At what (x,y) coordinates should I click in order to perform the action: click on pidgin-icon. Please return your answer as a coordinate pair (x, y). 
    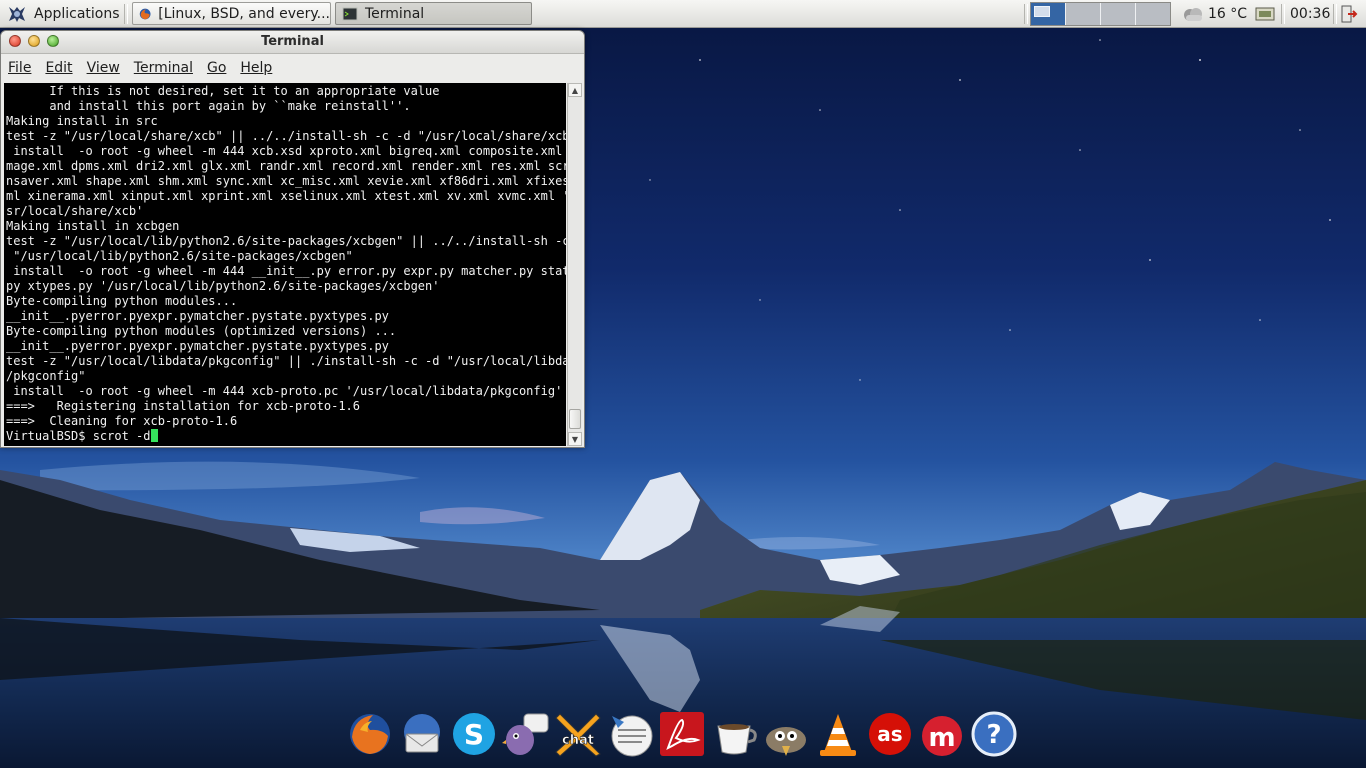
    Looking at the image, I should click on (525, 734).